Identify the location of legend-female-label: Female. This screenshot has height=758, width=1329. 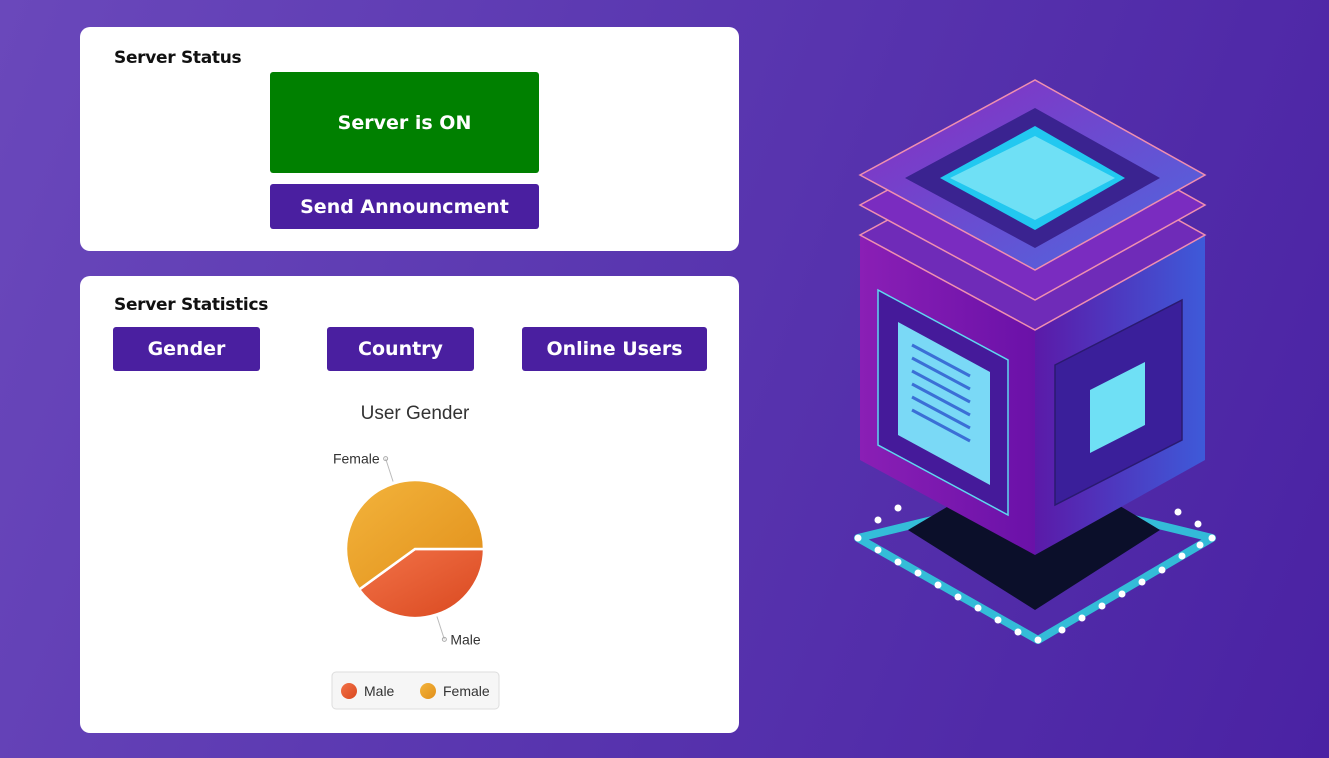
(466, 691).